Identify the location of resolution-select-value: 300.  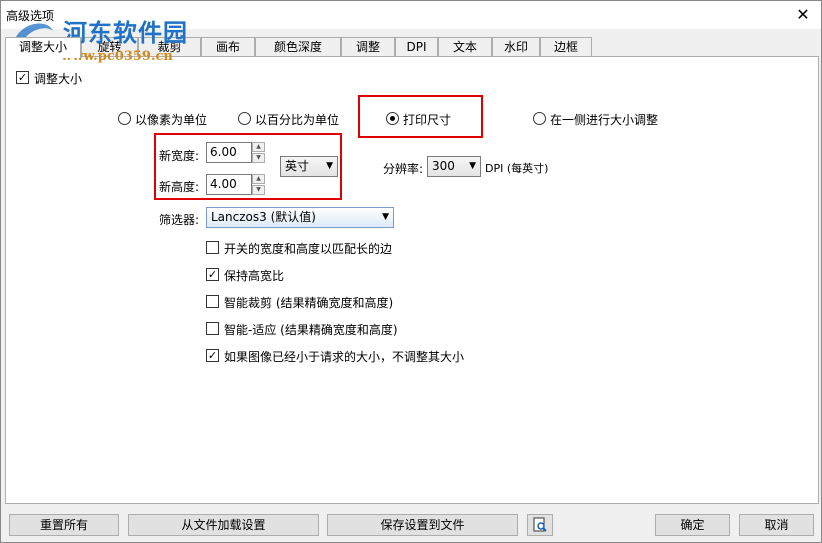
(443, 166).